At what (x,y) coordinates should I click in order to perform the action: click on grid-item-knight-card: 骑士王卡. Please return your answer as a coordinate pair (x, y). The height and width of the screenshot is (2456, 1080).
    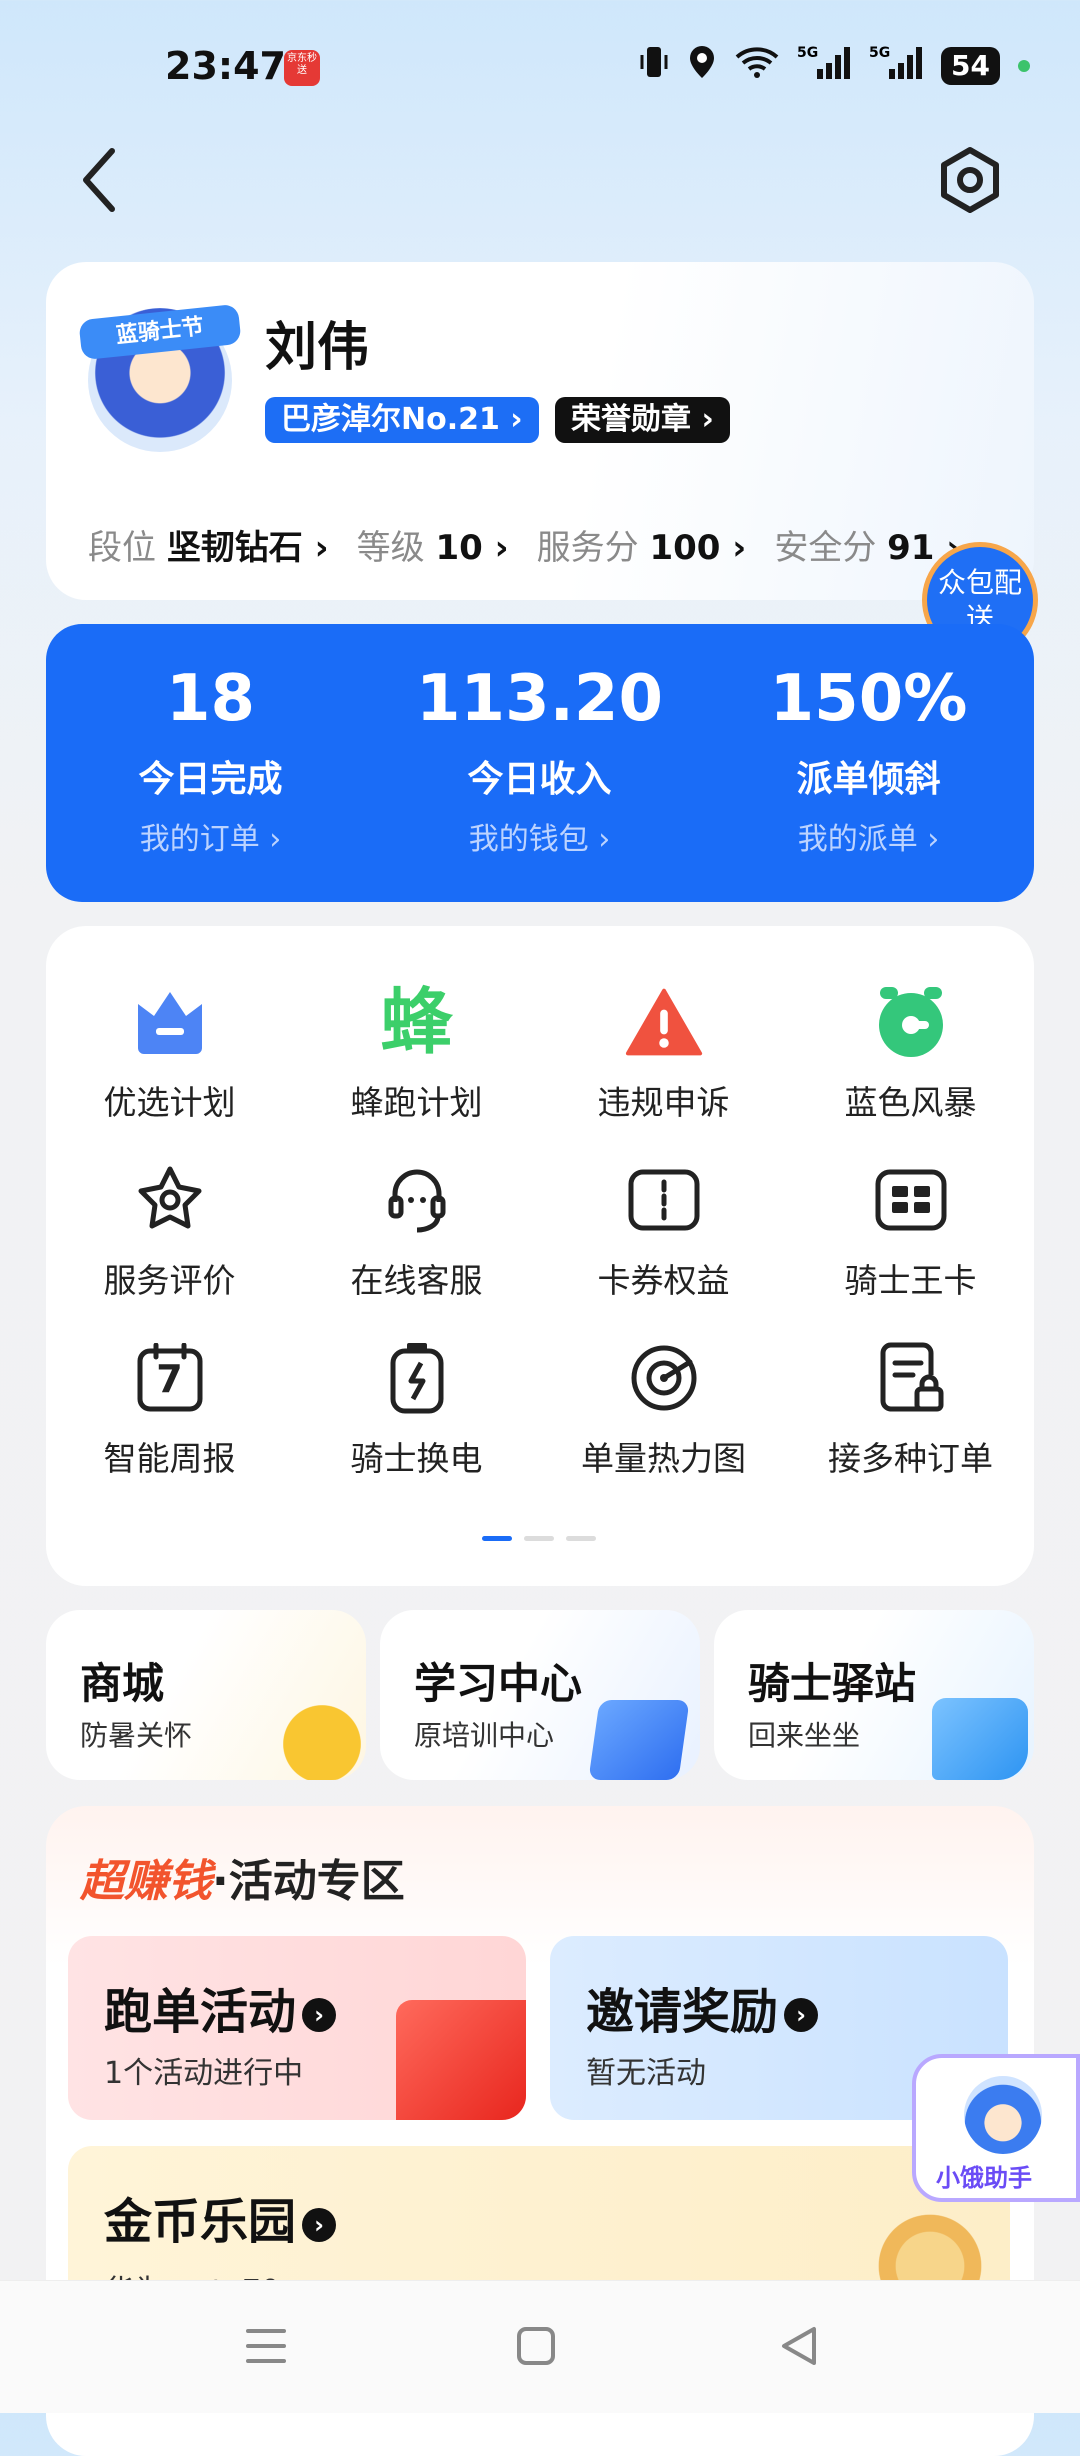
    Looking at the image, I should click on (910, 1245).